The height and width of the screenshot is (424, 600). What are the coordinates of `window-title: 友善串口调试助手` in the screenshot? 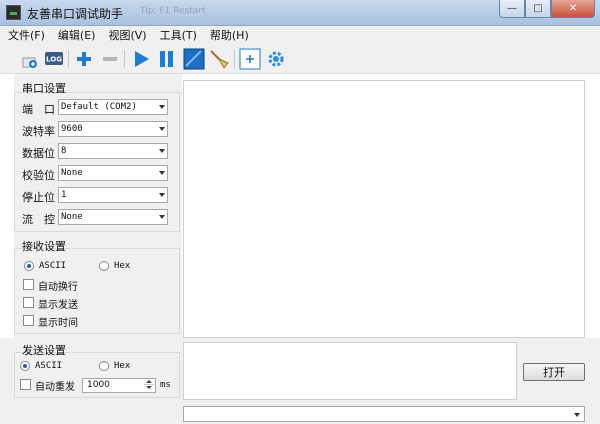 It's located at (75, 14).